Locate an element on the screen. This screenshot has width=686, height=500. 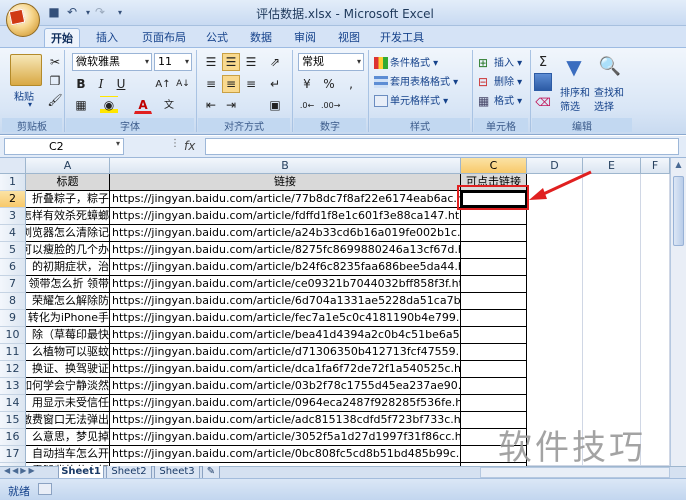
vertical-scrollbar: ▲ is located at coordinates (678, 312).